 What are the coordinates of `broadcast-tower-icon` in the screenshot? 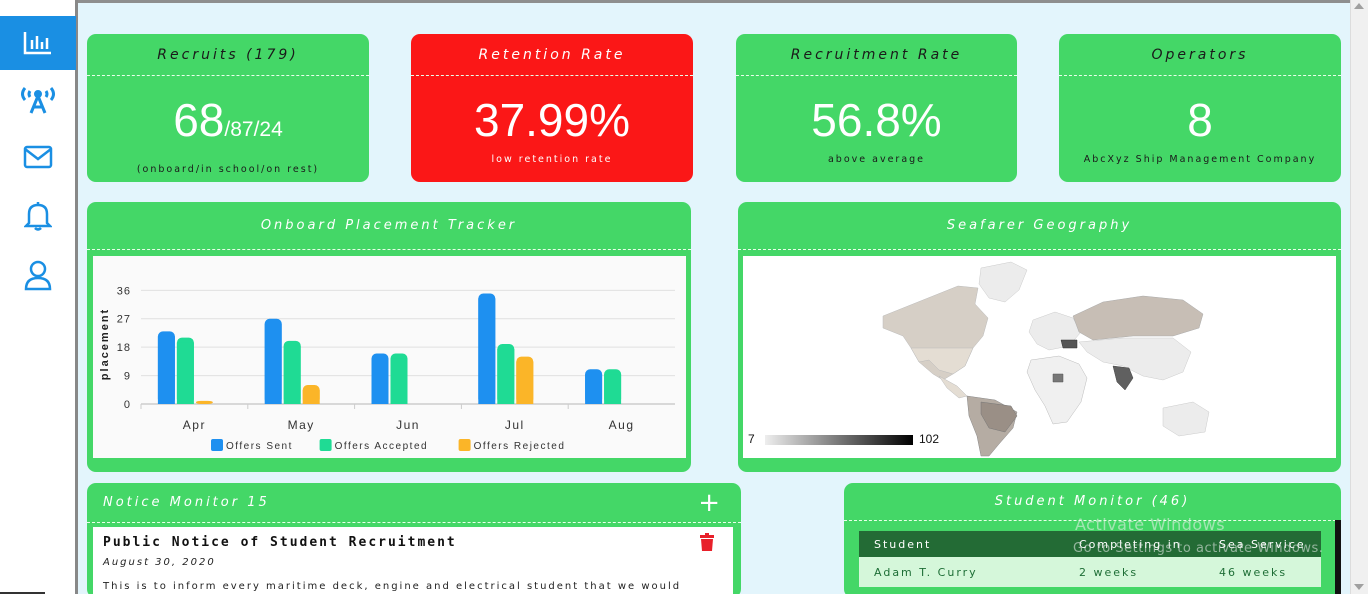 It's located at (38, 100).